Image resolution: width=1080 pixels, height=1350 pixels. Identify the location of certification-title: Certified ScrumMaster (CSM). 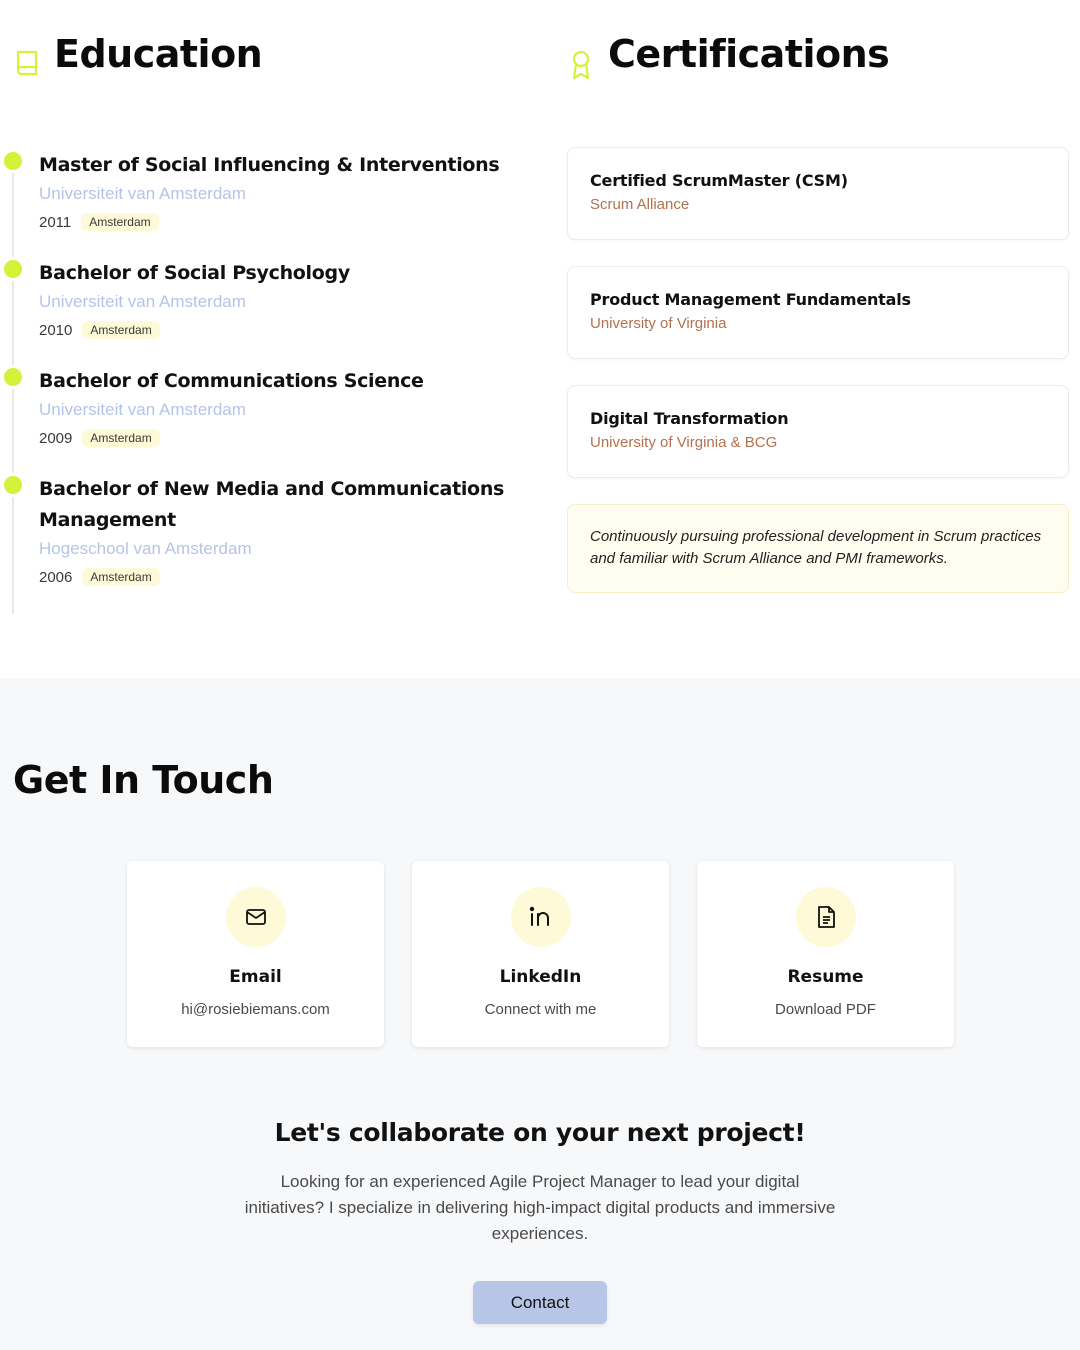
(719, 180).